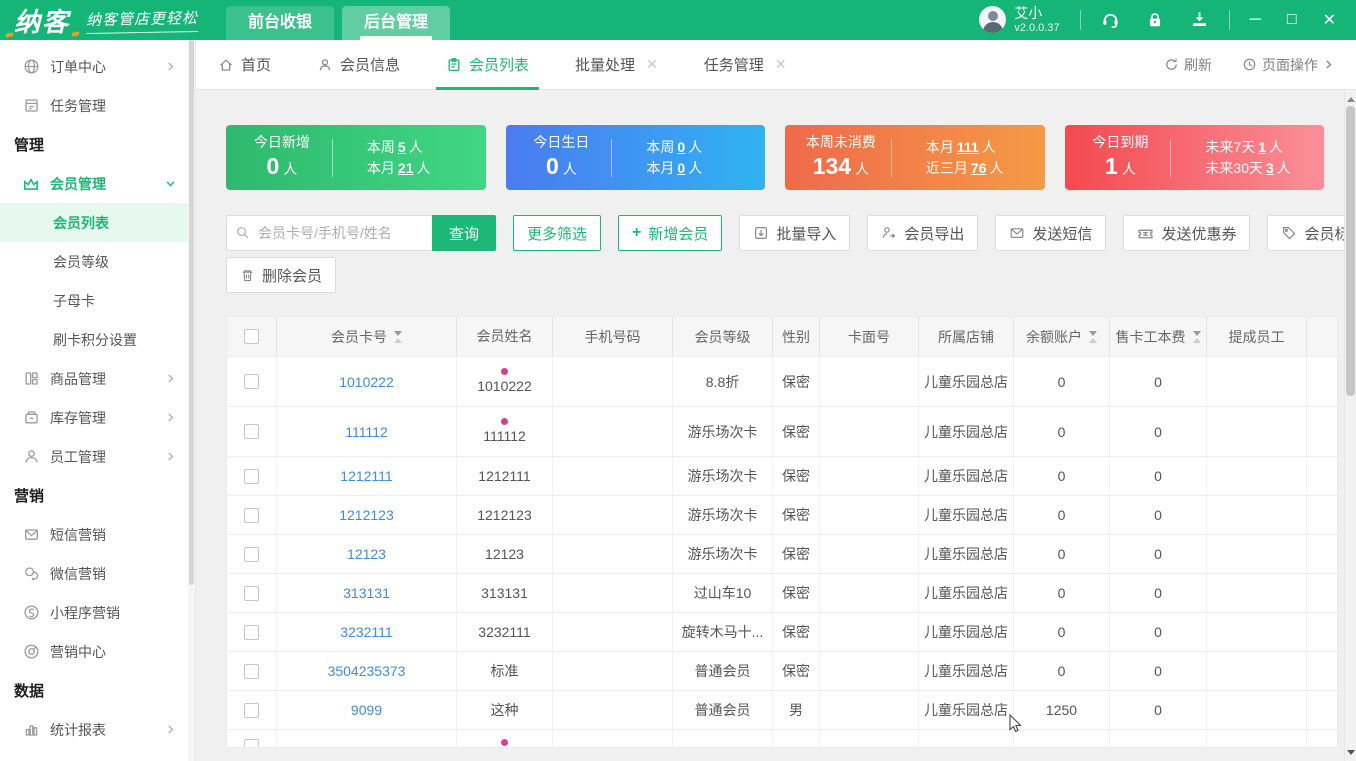  What do you see at coordinates (1288, 65) in the screenshot?
I see `page-operations-button: 页面操作` at bounding box center [1288, 65].